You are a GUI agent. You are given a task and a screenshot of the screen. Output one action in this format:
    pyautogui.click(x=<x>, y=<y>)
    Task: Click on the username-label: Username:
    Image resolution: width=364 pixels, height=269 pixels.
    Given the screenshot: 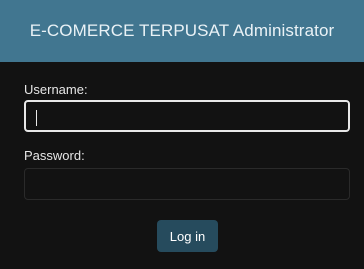 What is the action you would take?
    pyautogui.click(x=56, y=89)
    